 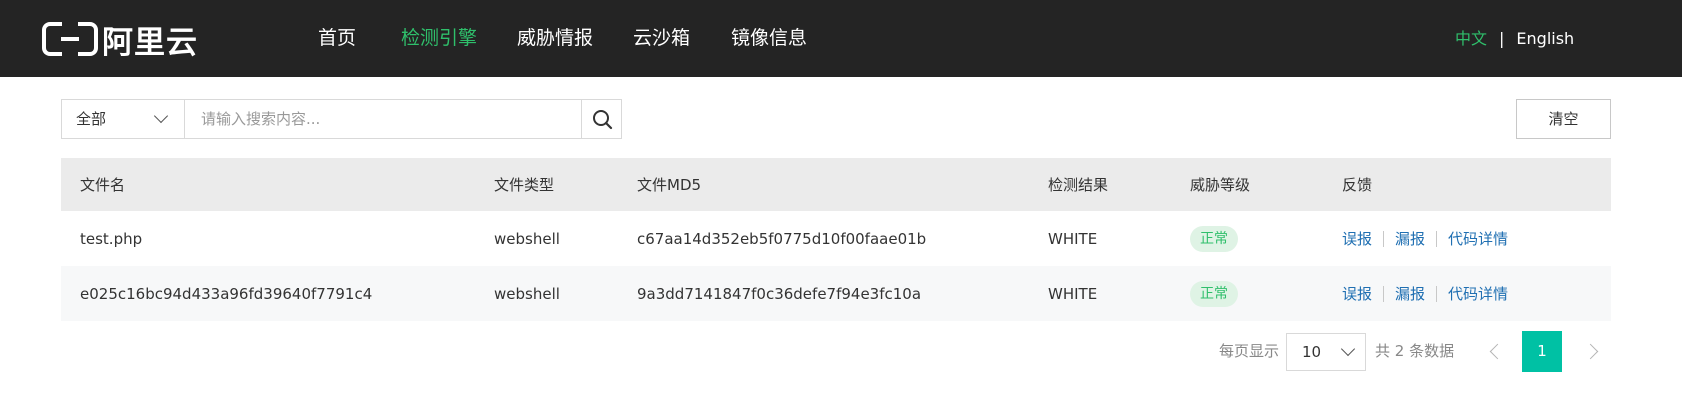 I want to click on header-md5: 文件MD5, so click(x=669, y=185).